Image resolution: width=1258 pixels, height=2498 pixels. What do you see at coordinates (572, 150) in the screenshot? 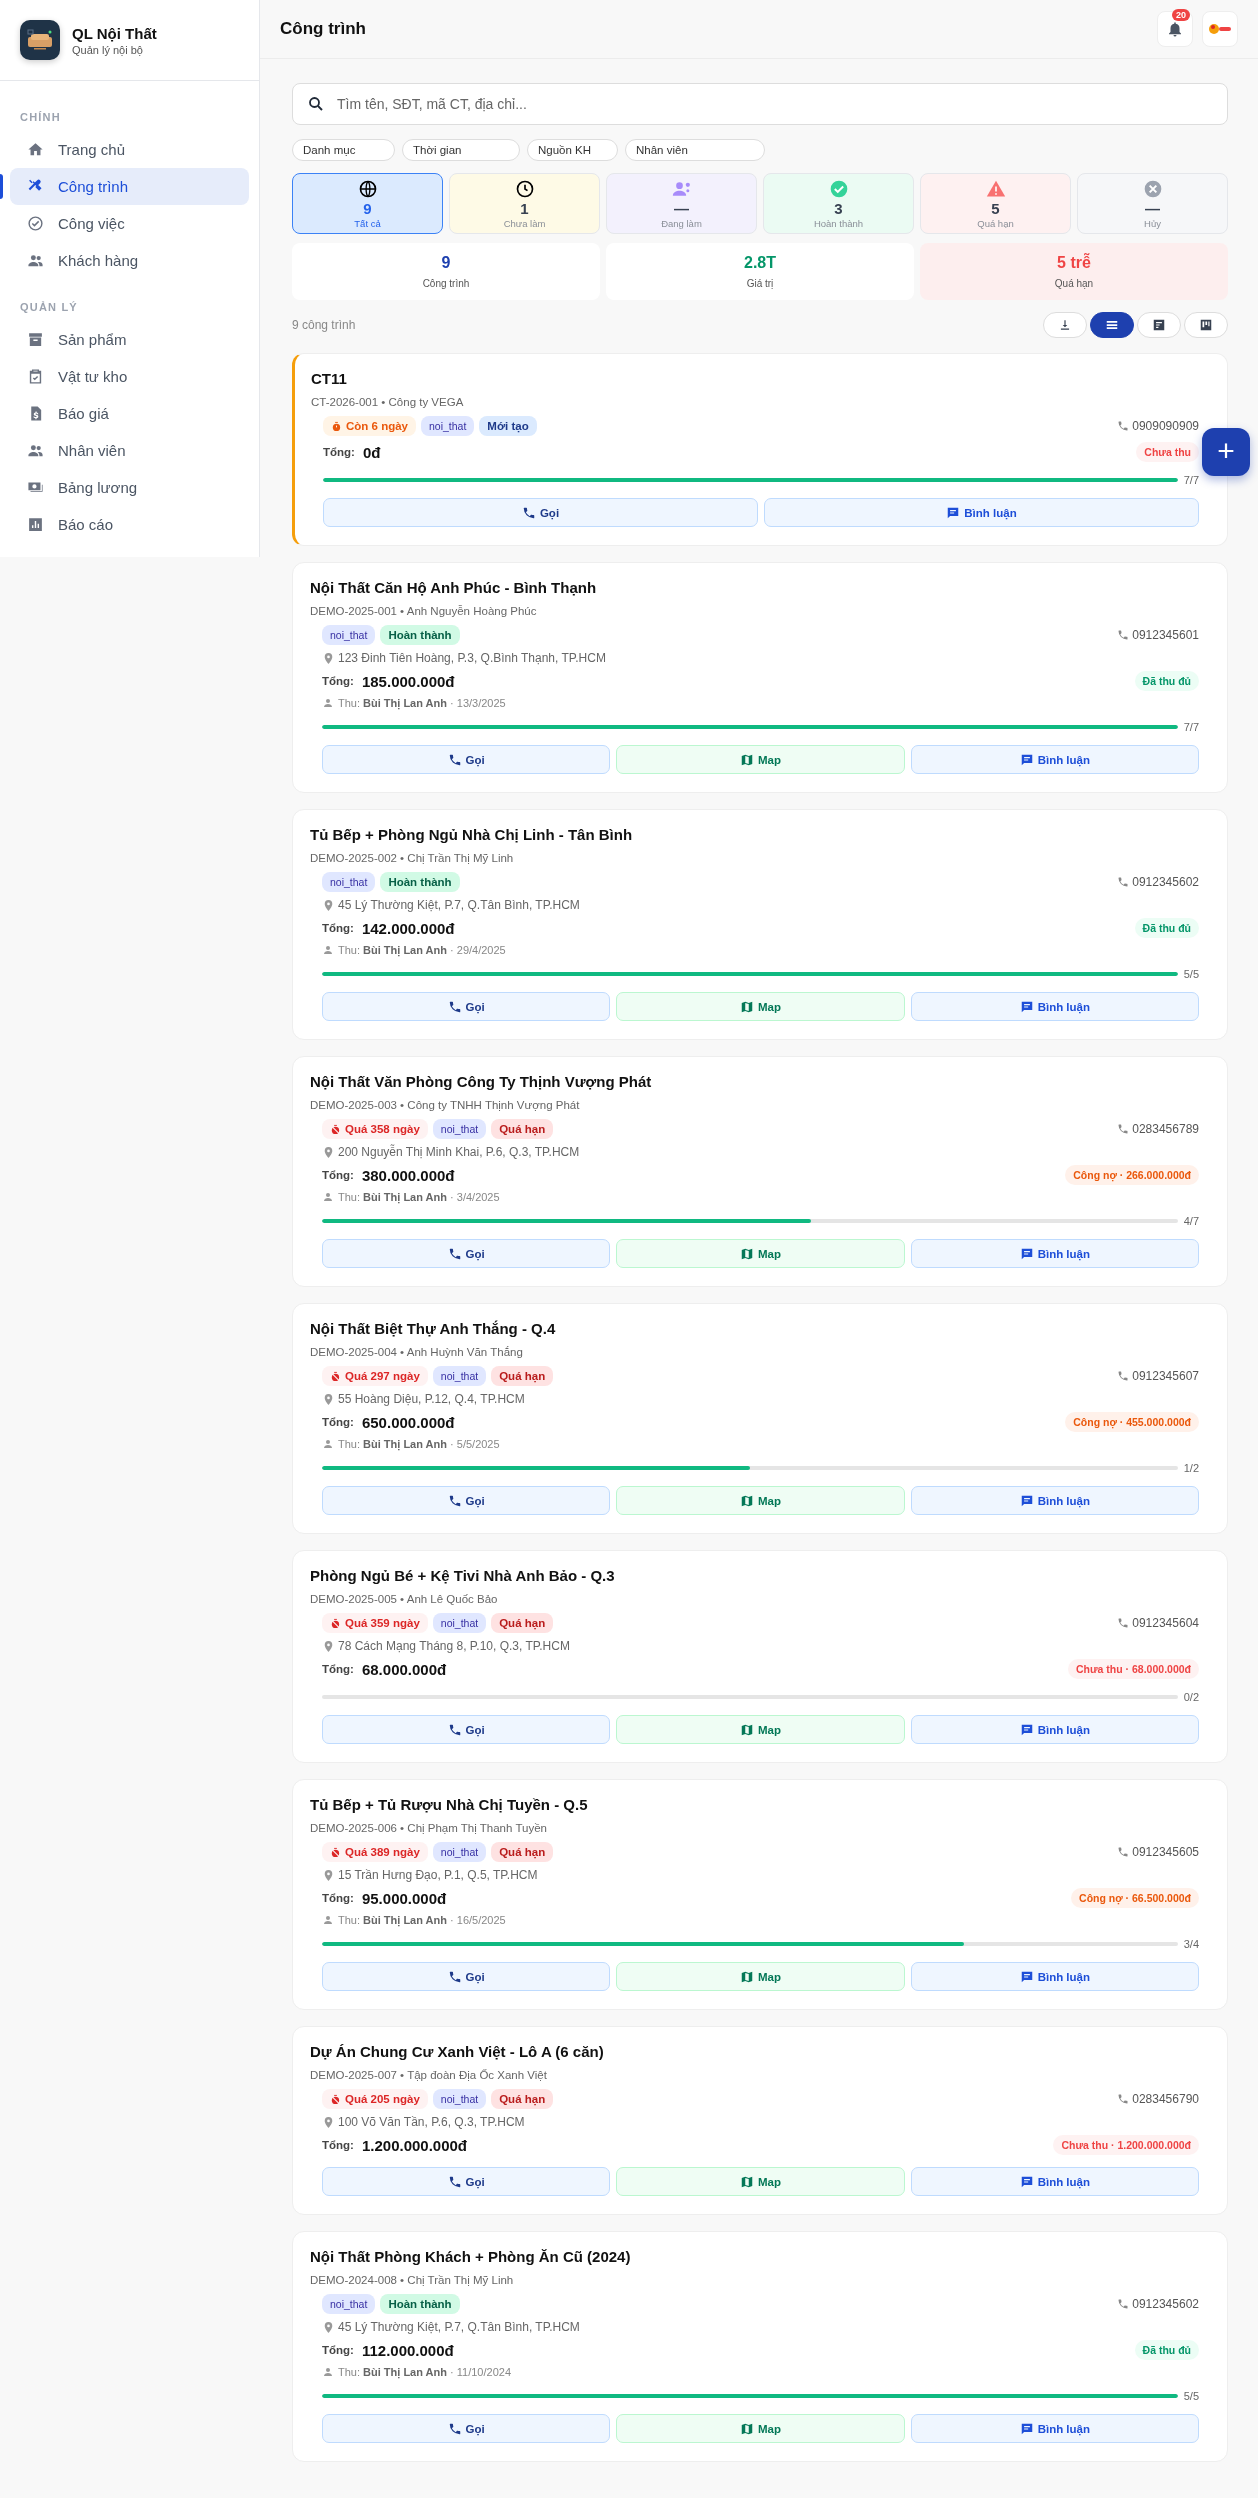
I see `filter-dropdown: Nguồn KH` at bounding box center [572, 150].